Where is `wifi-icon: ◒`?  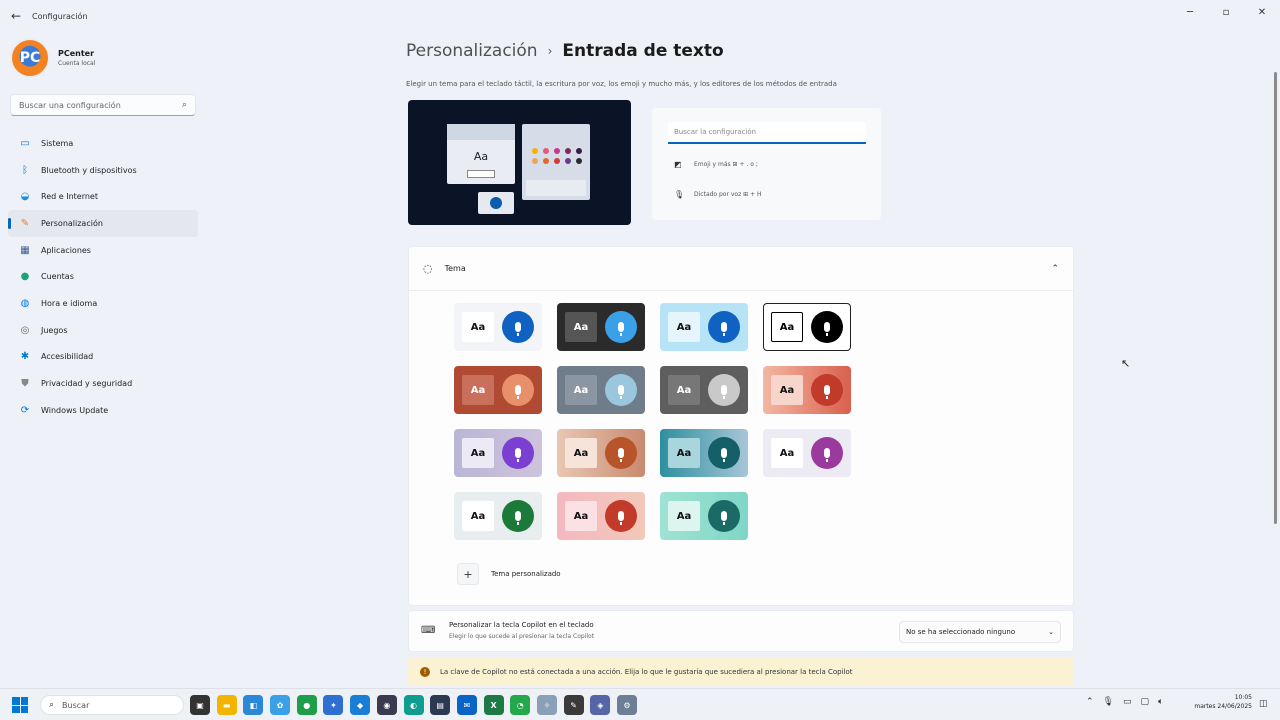 wifi-icon: ◒ is located at coordinates (25, 197).